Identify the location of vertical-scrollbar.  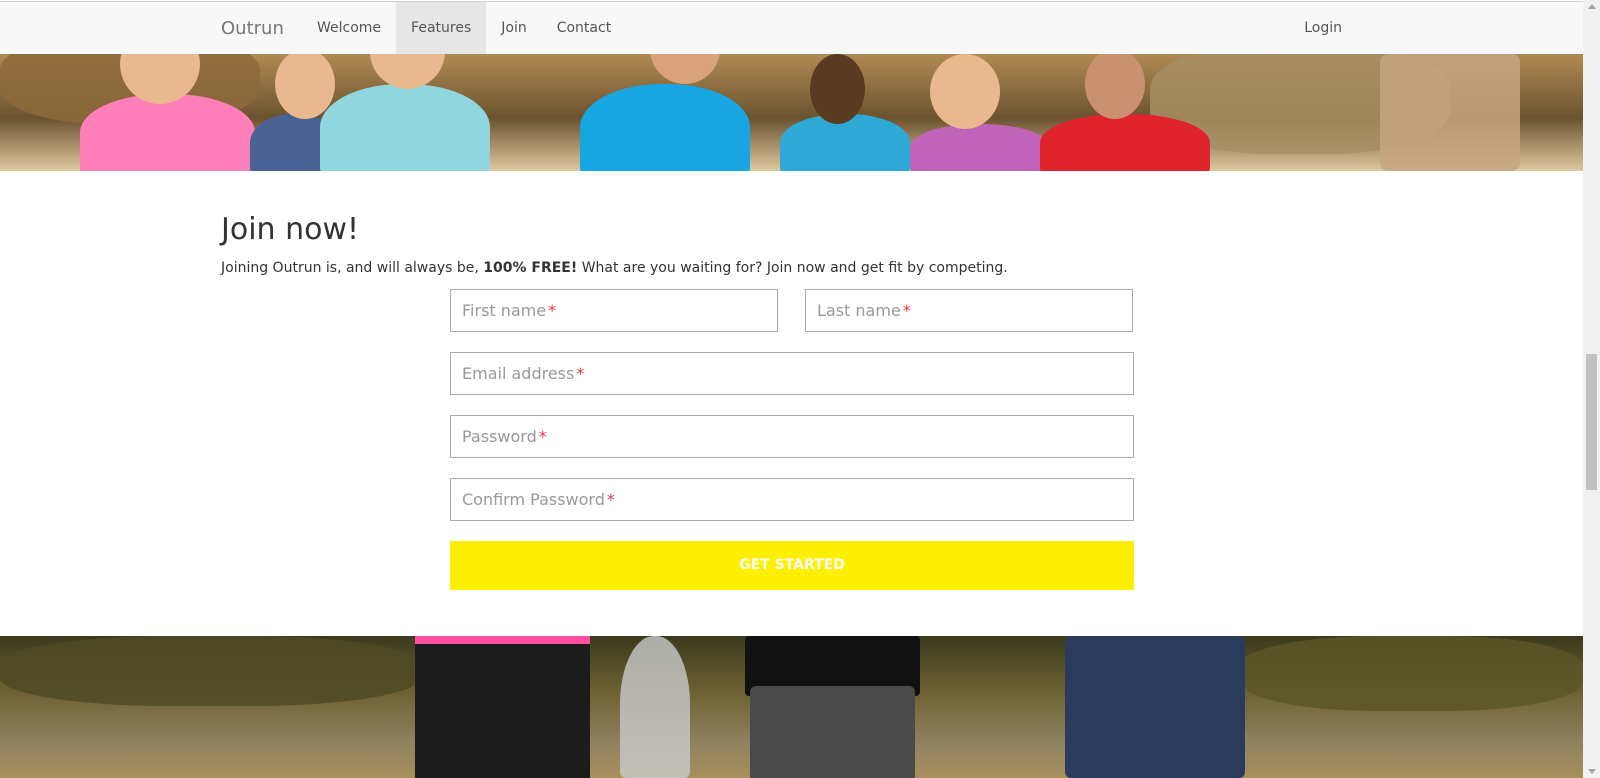
(1591, 389).